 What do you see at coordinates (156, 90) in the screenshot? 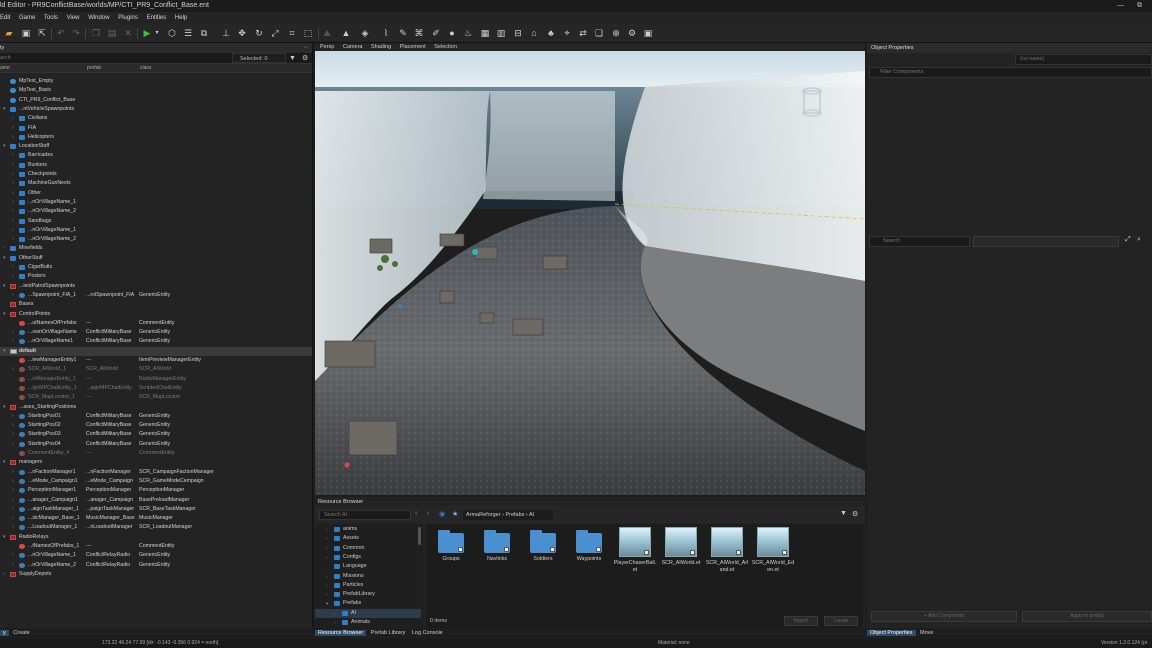
I see `hierarchy-row: MpTest_Basic` at bounding box center [156, 90].